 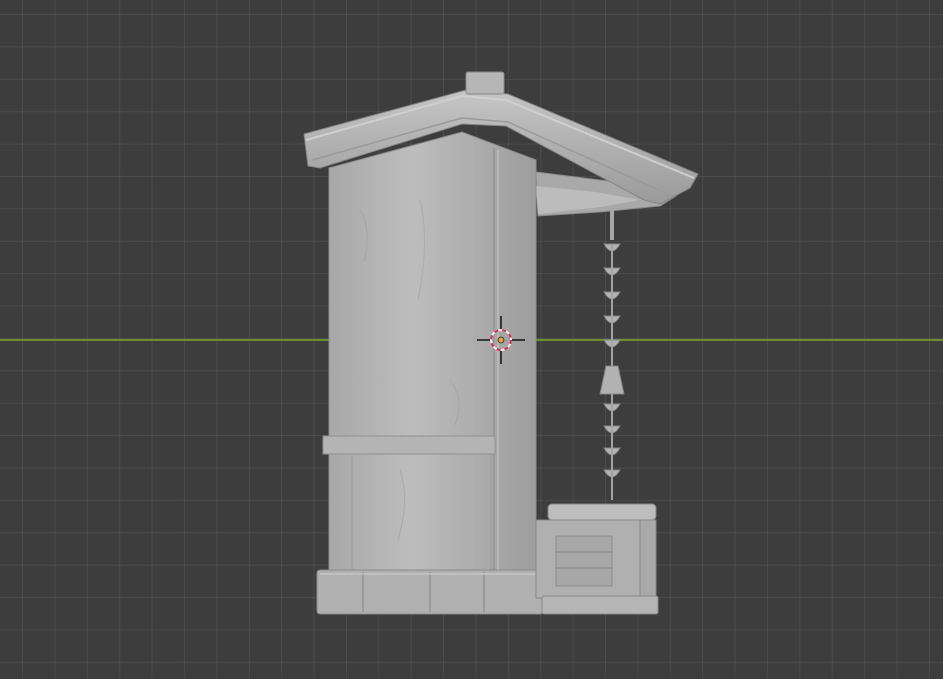 I want to click on hanging-chain, so click(x=612, y=354).